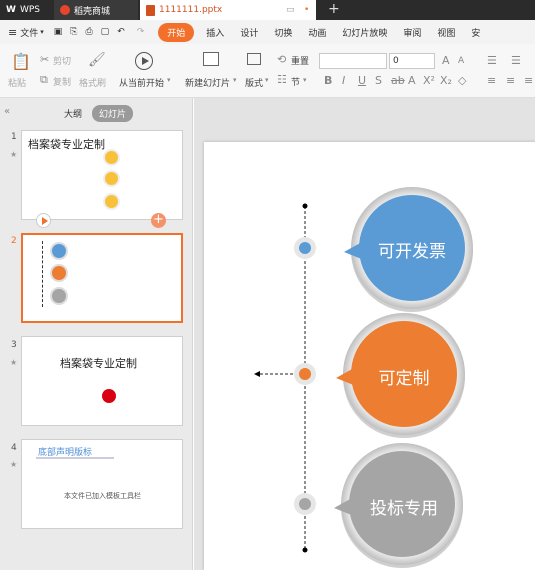  What do you see at coordinates (429, 80) in the screenshot?
I see `superscript-icon: X²` at bounding box center [429, 80].